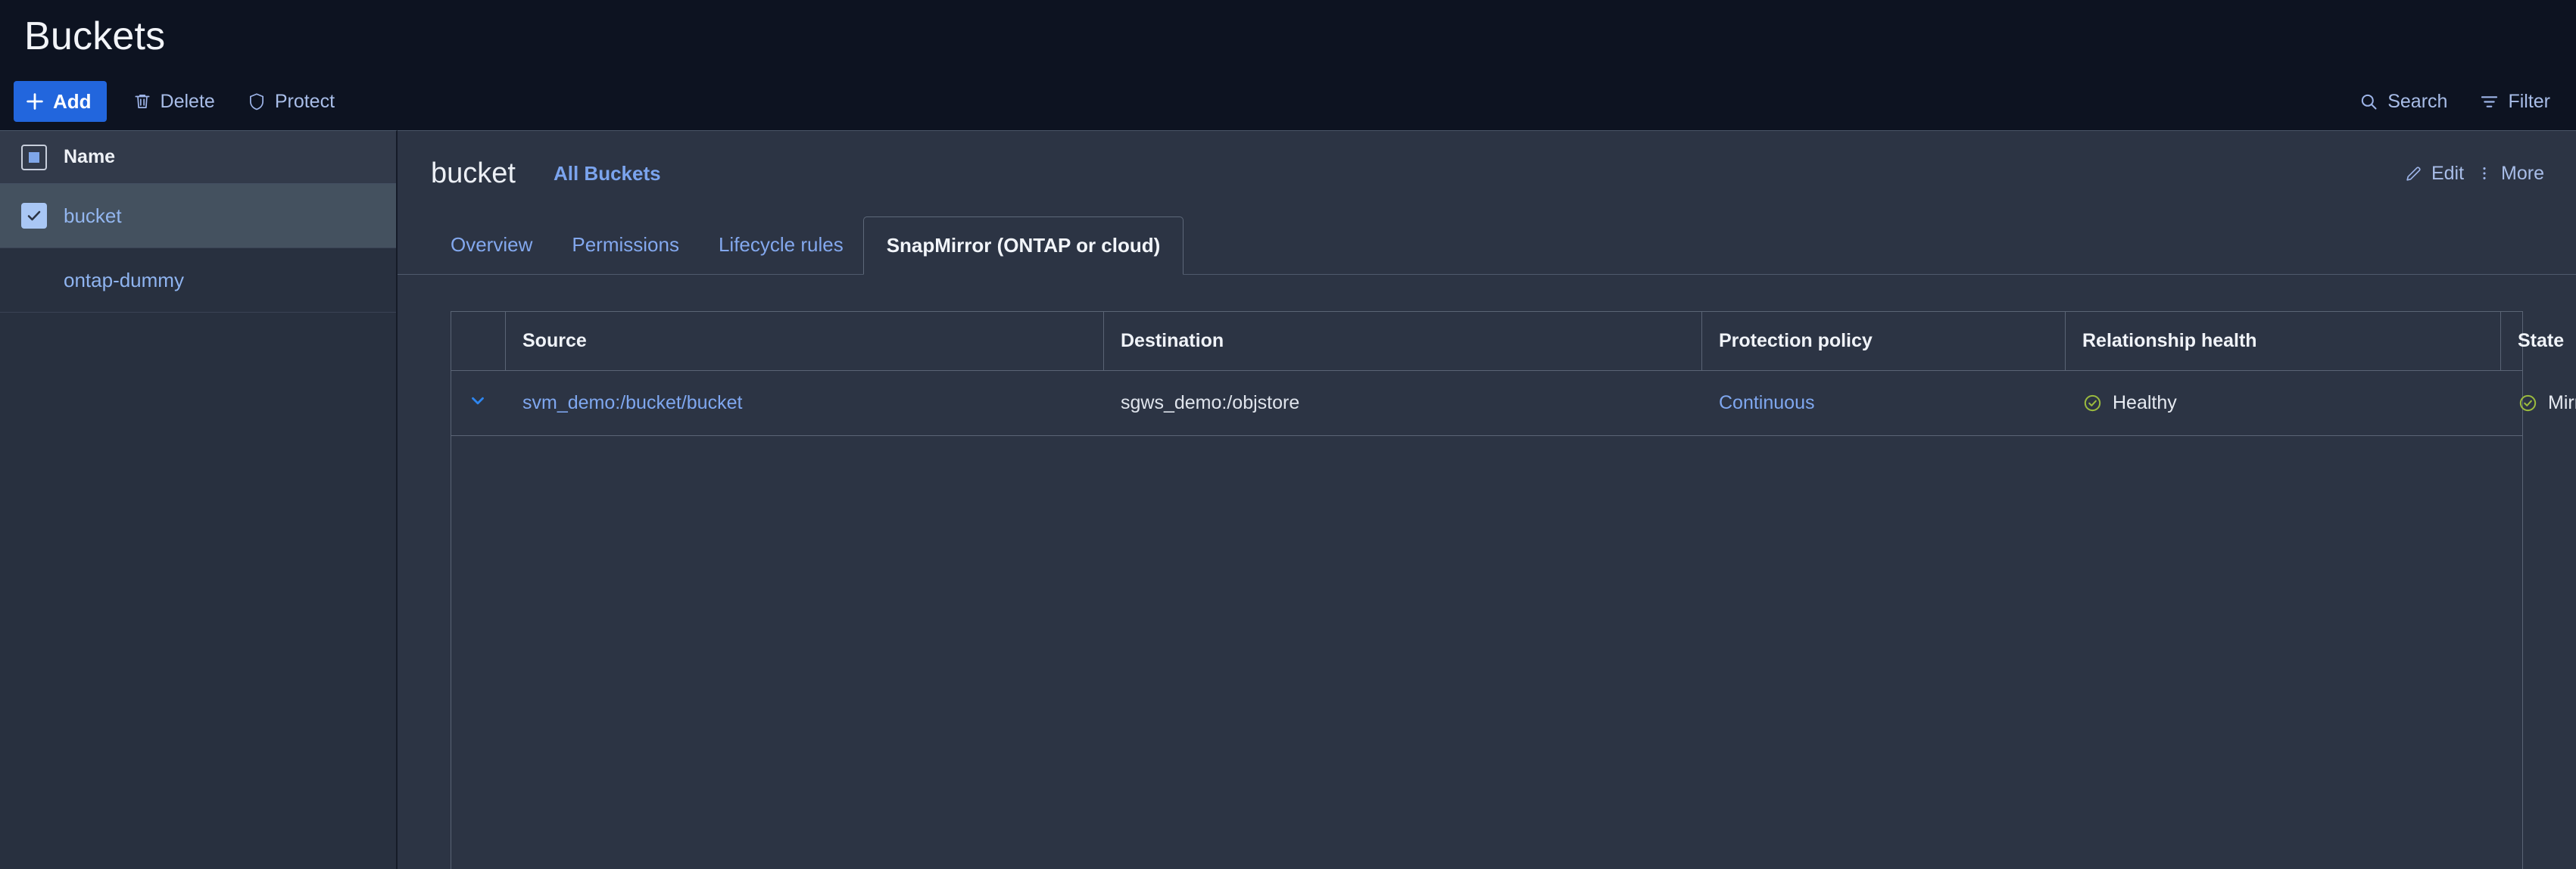 The width and height of the screenshot is (2576, 869). Describe the element at coordinates (2283, 403) in the screenshot. I see `cell-relationship-health: Healthy` at that location.